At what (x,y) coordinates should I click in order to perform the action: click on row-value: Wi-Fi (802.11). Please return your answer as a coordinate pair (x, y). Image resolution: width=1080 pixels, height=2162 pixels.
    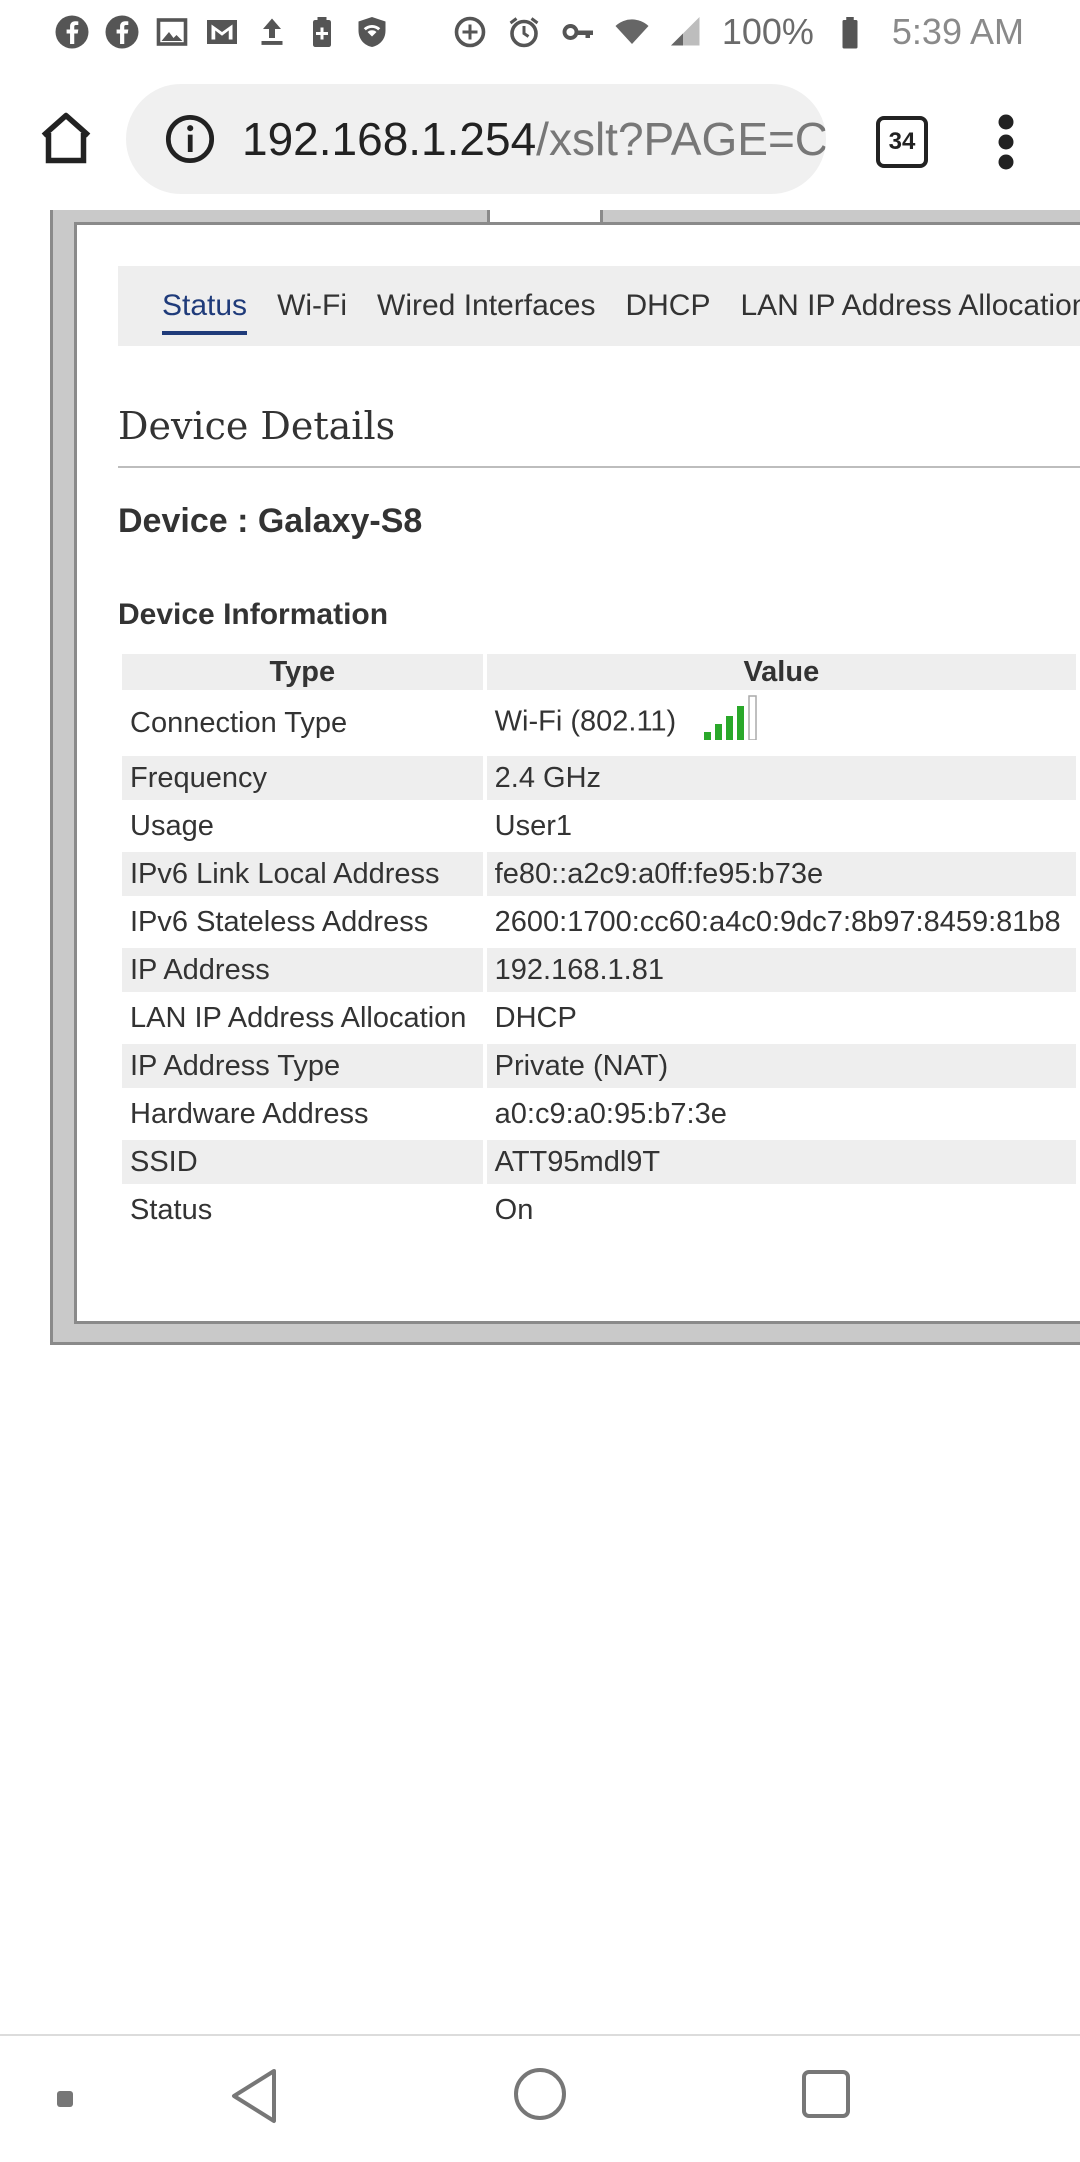
    Looking at the image, I should click on (781, 723).